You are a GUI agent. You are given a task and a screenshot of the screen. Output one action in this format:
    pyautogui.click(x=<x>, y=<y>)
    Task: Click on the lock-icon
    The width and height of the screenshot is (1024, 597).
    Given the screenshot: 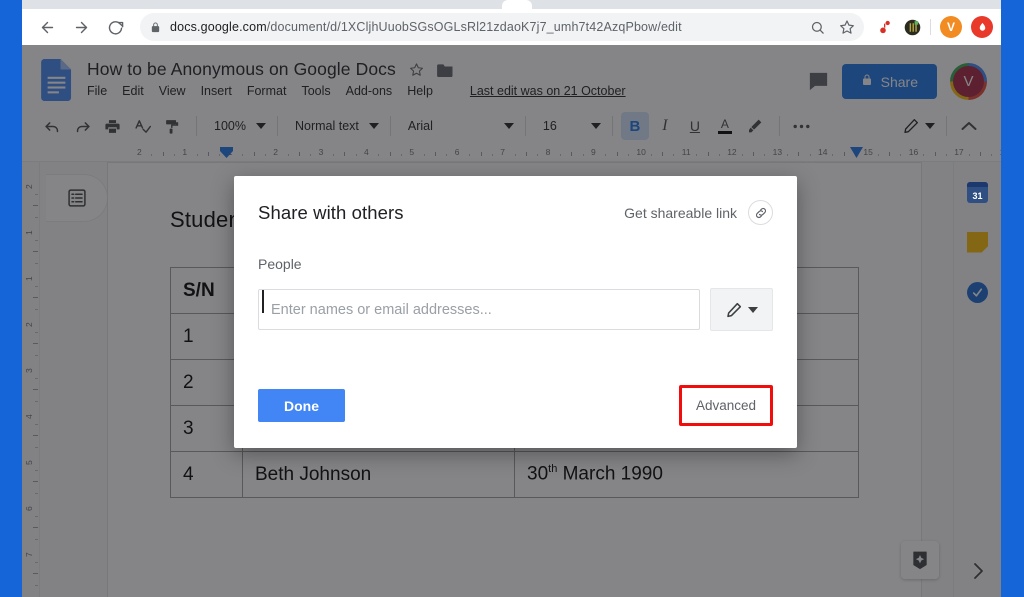 What is the action you would take?
    pyautogui.click(x=155, y=27)
    